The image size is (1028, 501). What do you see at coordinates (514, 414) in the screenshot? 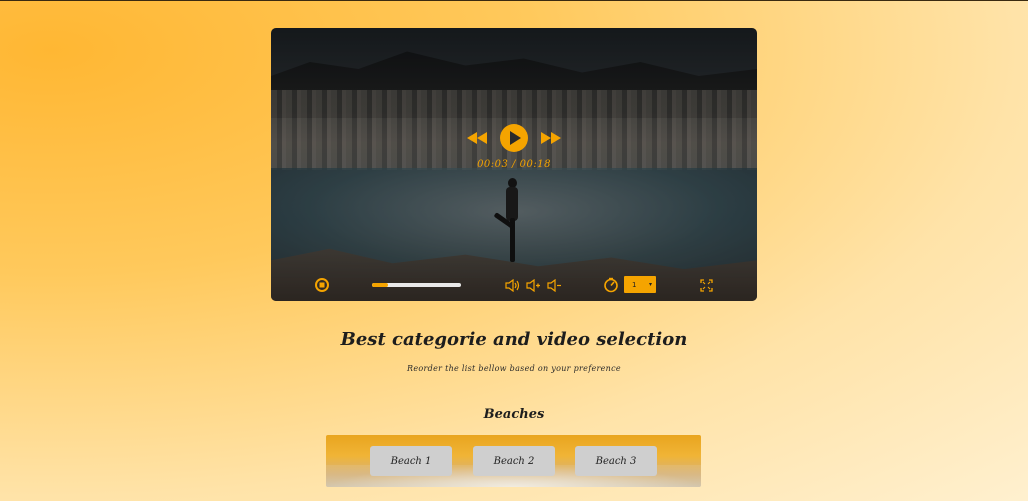
I see `category-title: Beaches` at bounding box center [514, 414].